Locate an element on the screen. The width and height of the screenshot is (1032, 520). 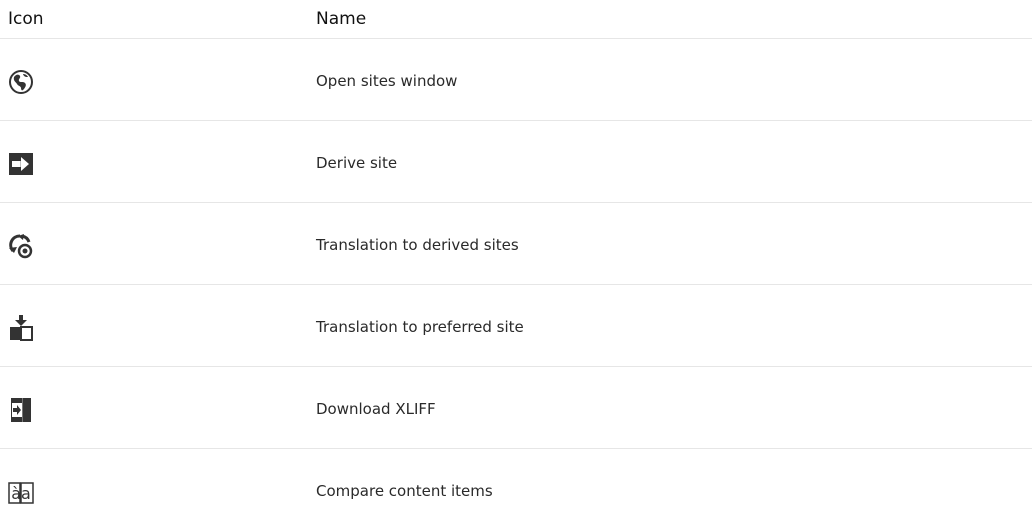
icon-cell: àa is located at coordinates (154, 482).